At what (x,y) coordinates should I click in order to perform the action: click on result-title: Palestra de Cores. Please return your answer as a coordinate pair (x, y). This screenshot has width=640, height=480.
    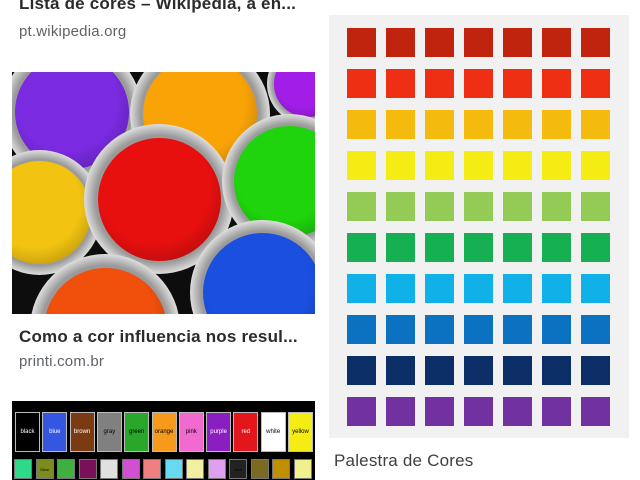
    Looking at the image, I should click on (479, 461).